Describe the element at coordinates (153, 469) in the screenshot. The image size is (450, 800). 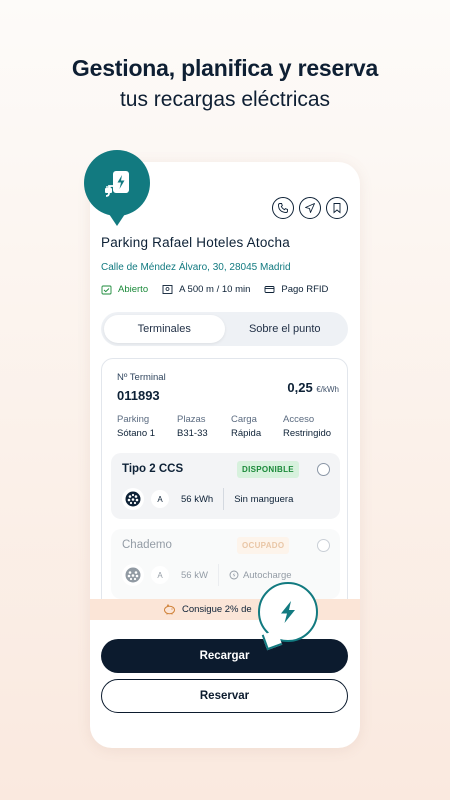
I see `connector-type: Tipo 2 CCS` at that location.